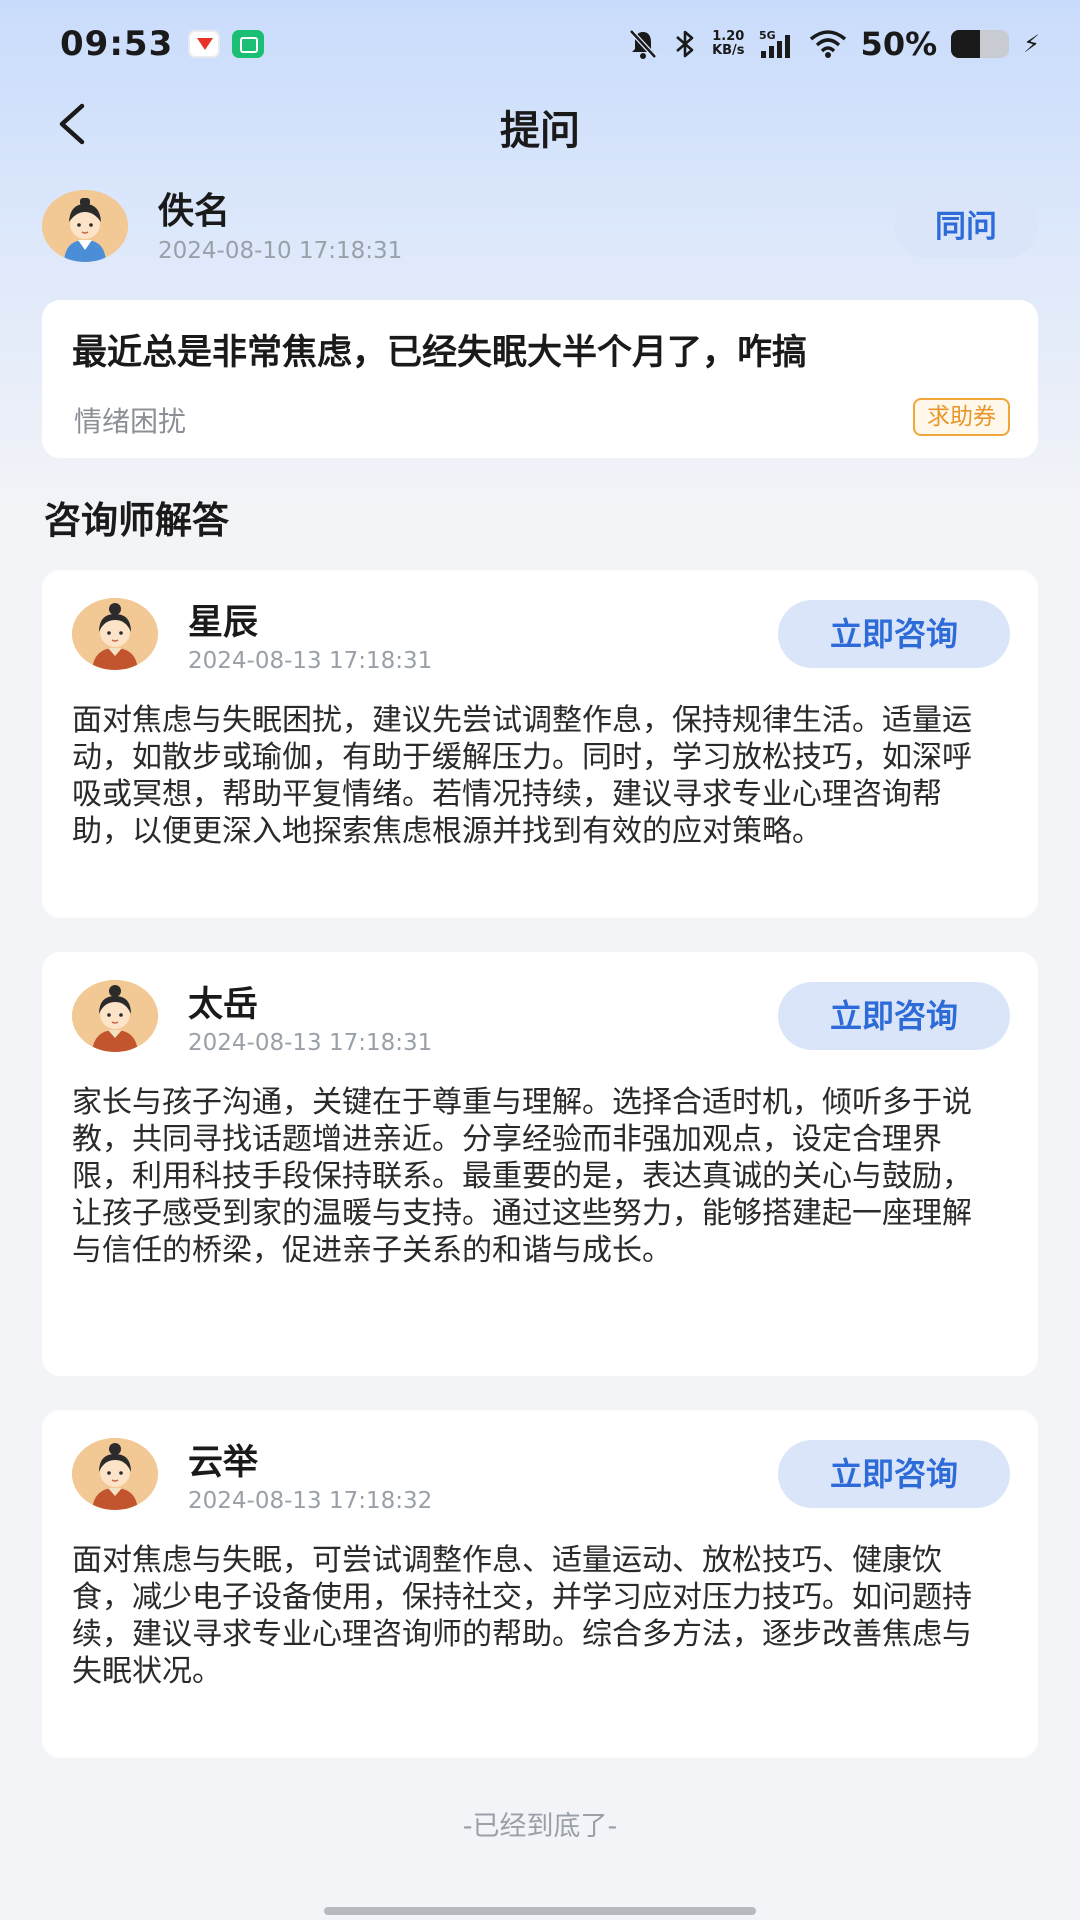 The width and height of the screenshot is (1080, 1920). I want to click on end-of-list-text: -已经到底了-, so click(540, 1826).